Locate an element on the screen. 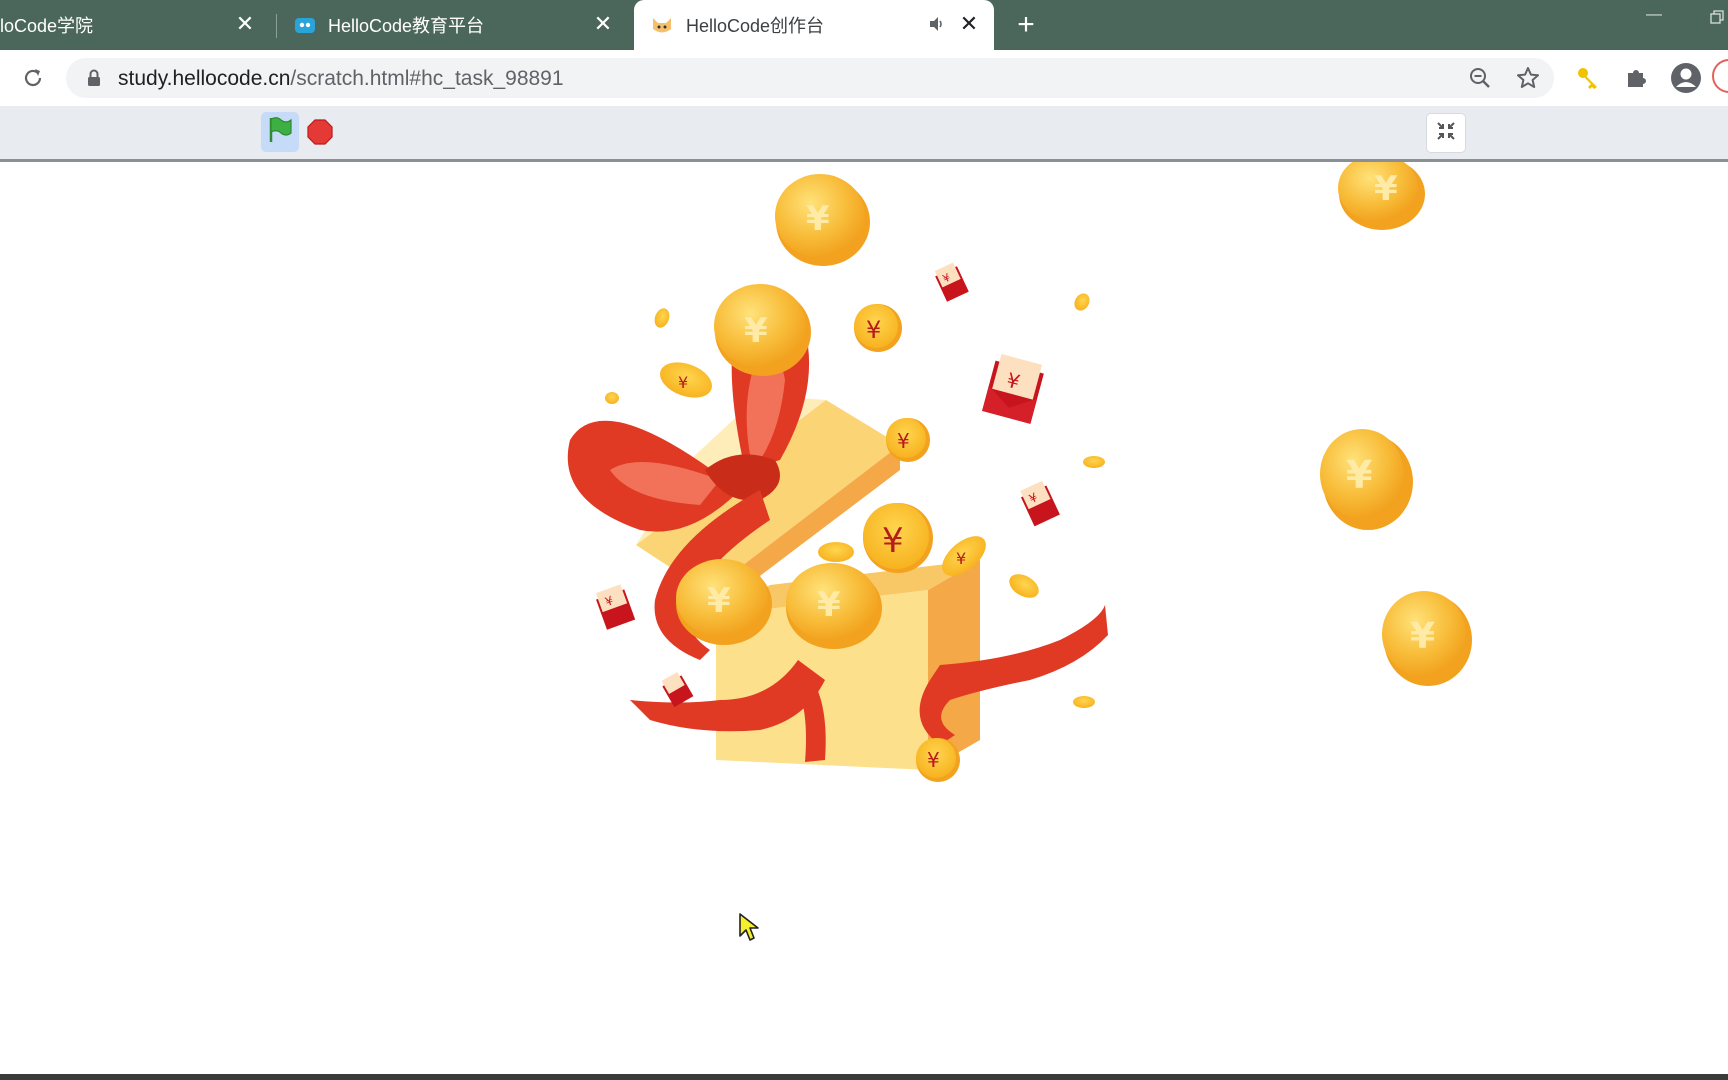 Image resolution: width=1728 pixels, height=1080 pixels. green-flag-button is located at coordinates (280, 132).